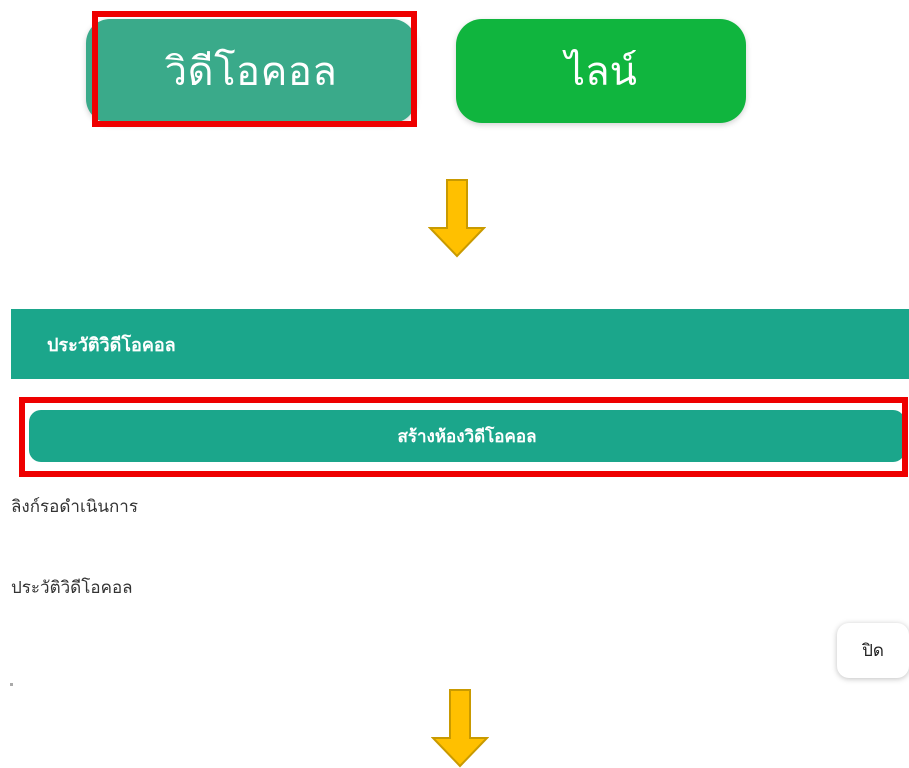 The height and width of the screenshot is (768, 909). What do you see at coordinates (11, 684) in the screenshot?
I see `panel-corner-mark` at bounding box center [11, 684].